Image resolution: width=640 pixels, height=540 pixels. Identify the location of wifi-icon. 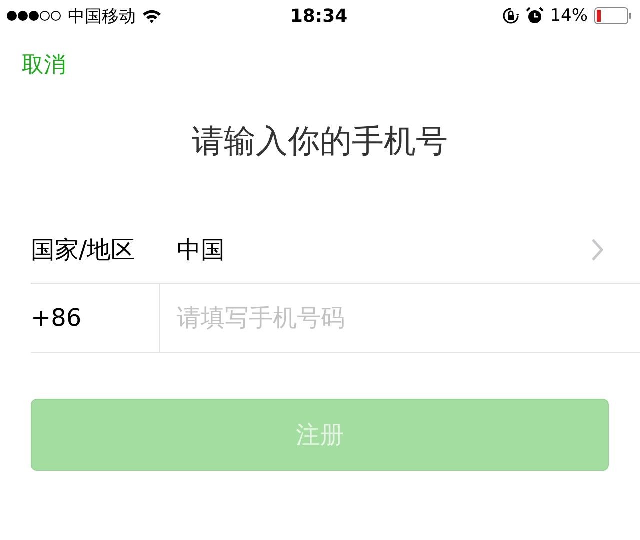
(152, 16).